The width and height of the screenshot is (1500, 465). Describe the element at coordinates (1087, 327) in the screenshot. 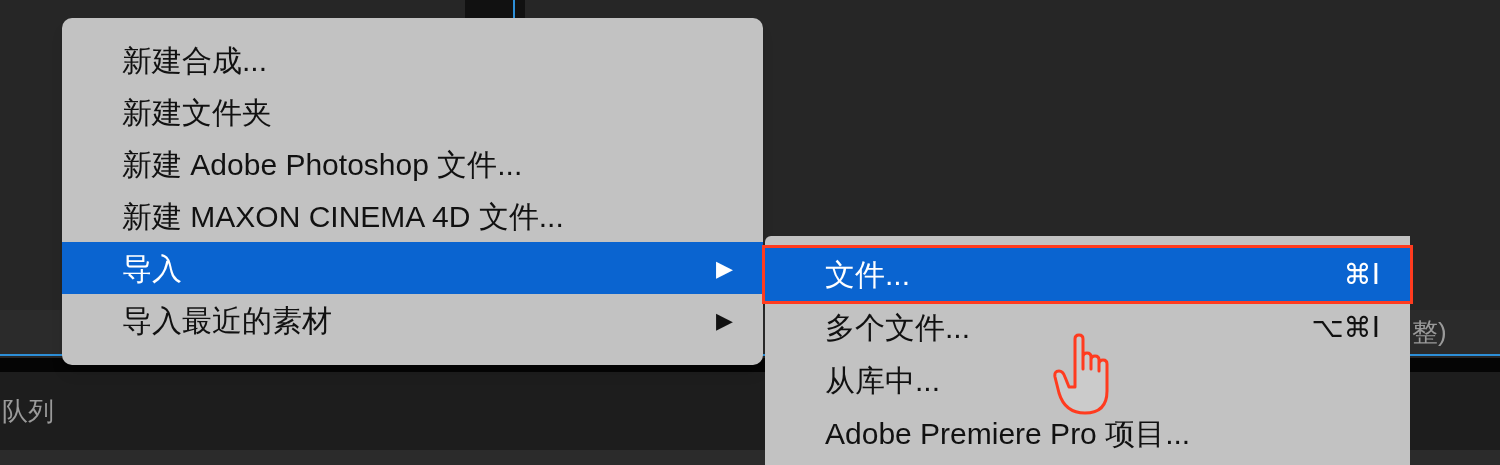

I see `menu-item: 多个文件... ⌥⌘I` at that location.